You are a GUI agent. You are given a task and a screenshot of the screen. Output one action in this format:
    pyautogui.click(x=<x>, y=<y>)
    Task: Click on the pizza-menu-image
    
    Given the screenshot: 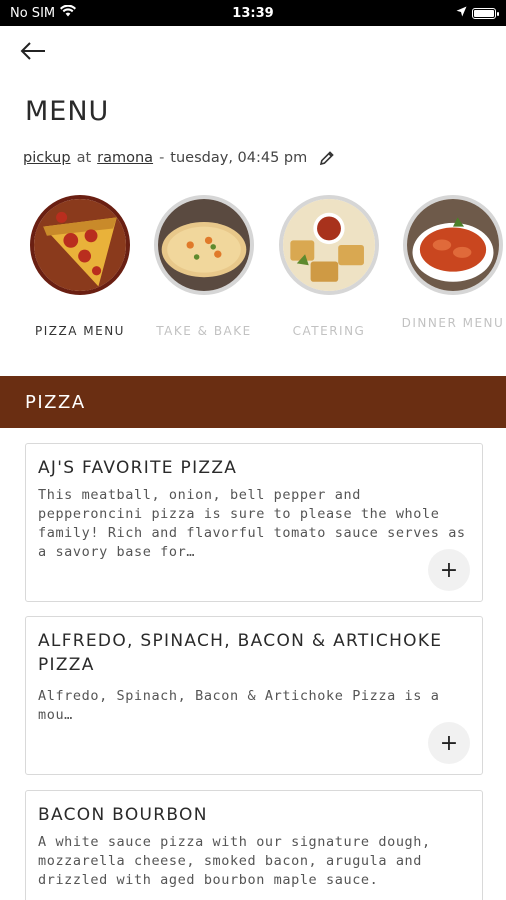 What is the action you would take?
    pyautogui.click(x=80, y=245)
    